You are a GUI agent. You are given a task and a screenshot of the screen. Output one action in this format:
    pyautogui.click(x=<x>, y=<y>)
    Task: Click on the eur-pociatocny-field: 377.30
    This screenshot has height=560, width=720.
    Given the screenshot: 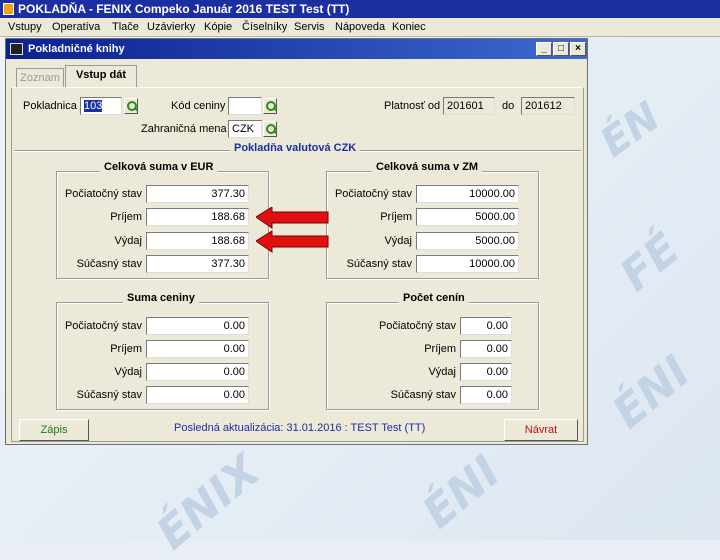 What is the action you would take?
    pyautogui.click(x=197, y=194)
    